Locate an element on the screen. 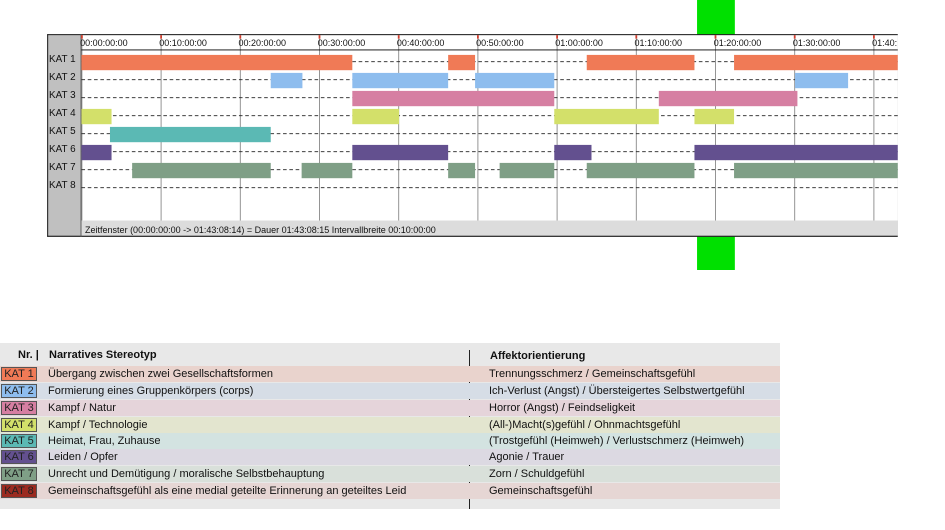 Image resolution: width=945 pixels, height=530 pixels. legend-stereotype: Leiden / Opfer is located at coordinates (83, 457).